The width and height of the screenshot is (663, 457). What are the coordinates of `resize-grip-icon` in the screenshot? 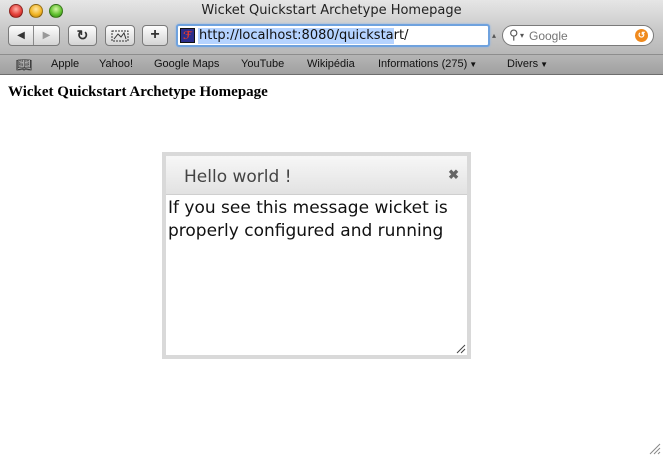 It's located at (460, 348).